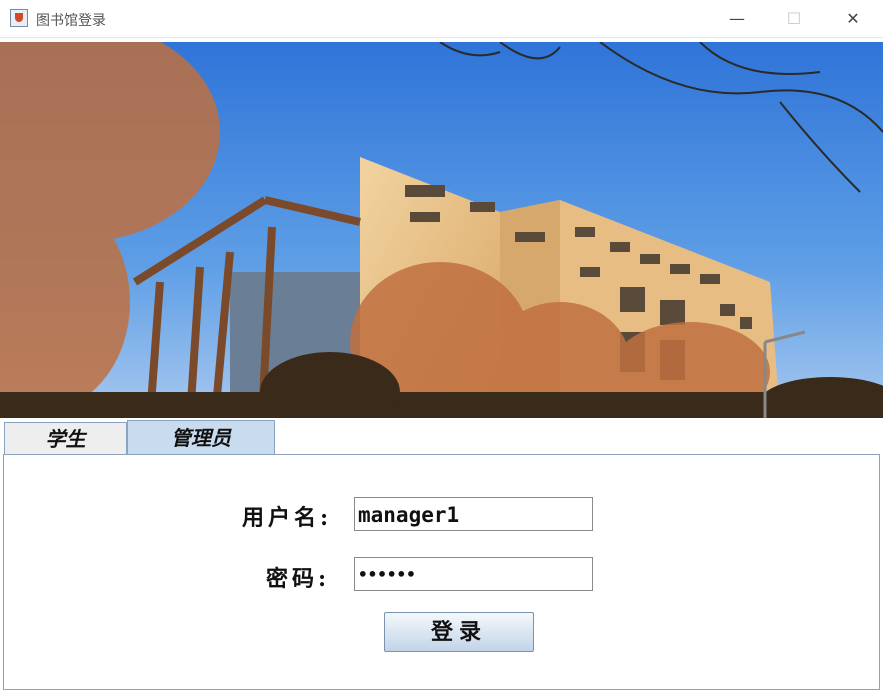  I want to click on close-button: ✕, so click(853, 19).